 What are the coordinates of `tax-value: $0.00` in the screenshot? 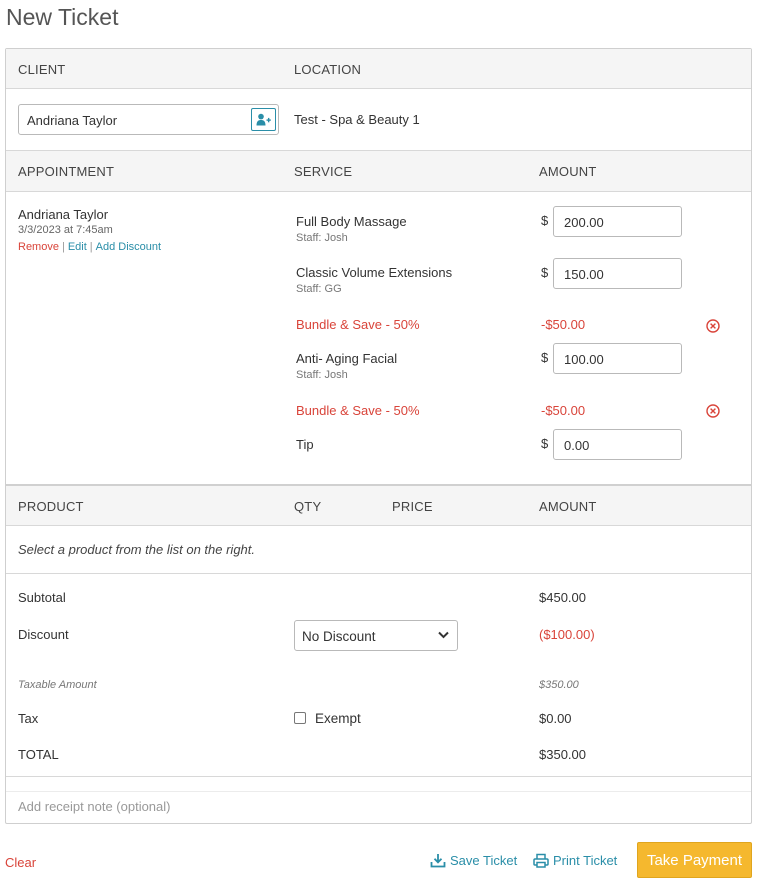 It's located at (555, 718).